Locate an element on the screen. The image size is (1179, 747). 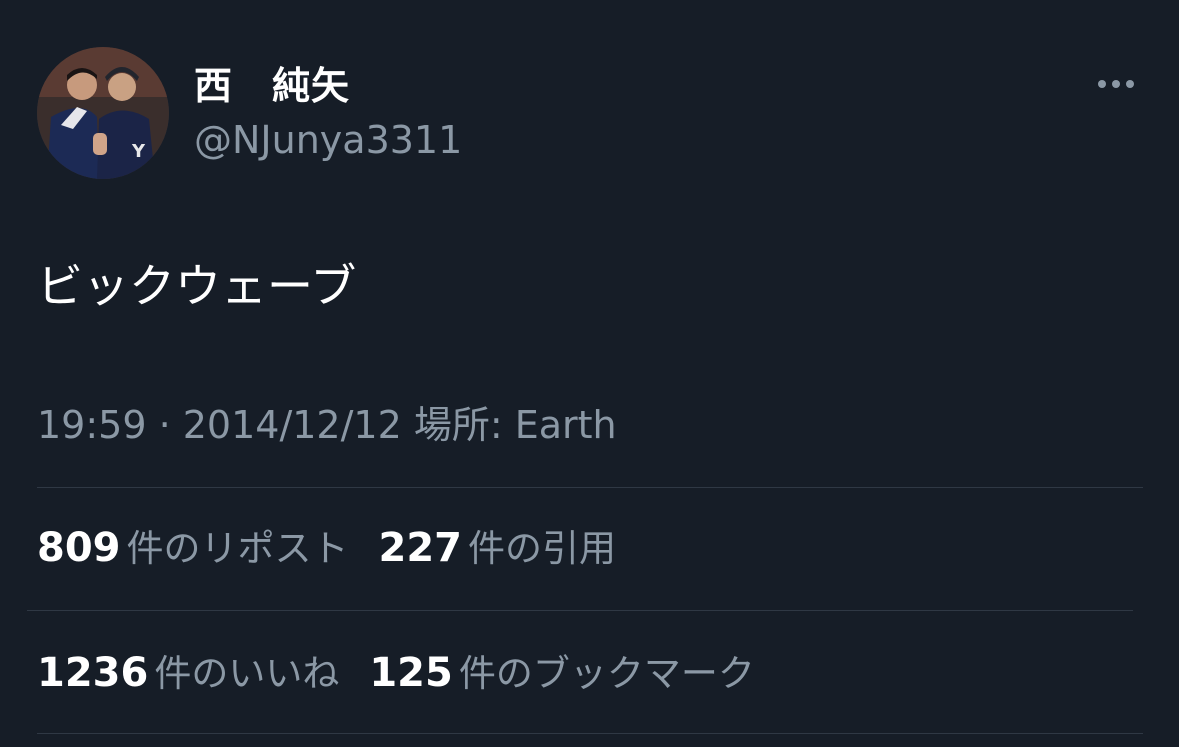
stats-row: 809 件のリポスト 227 件の引用 is located at coordinates (326, 548).